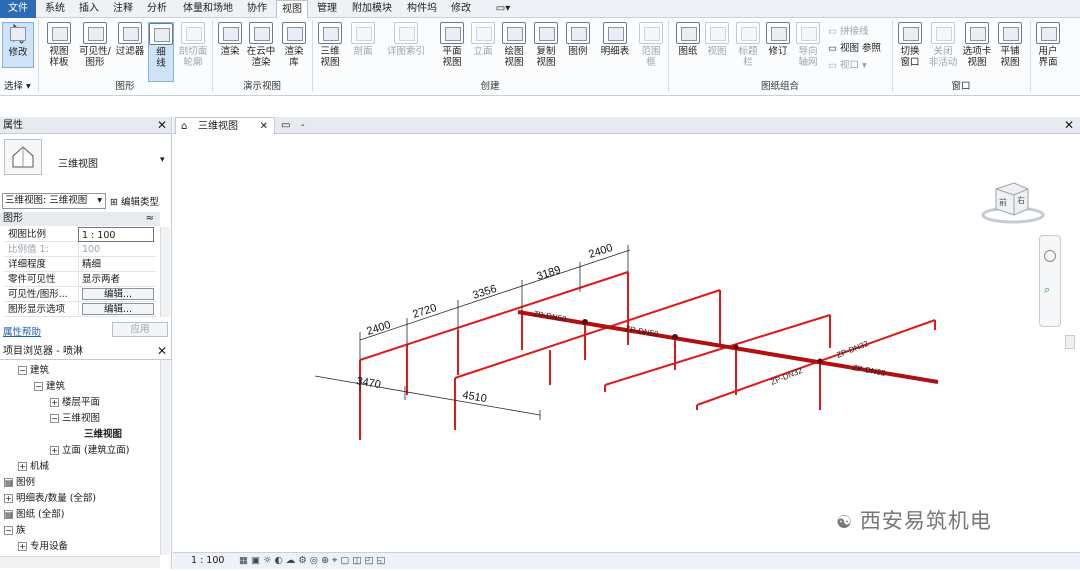 The height and width of the screenshot is (571, 1080). I want to click on view-template-button: 视图 样板, so click(59, 45).